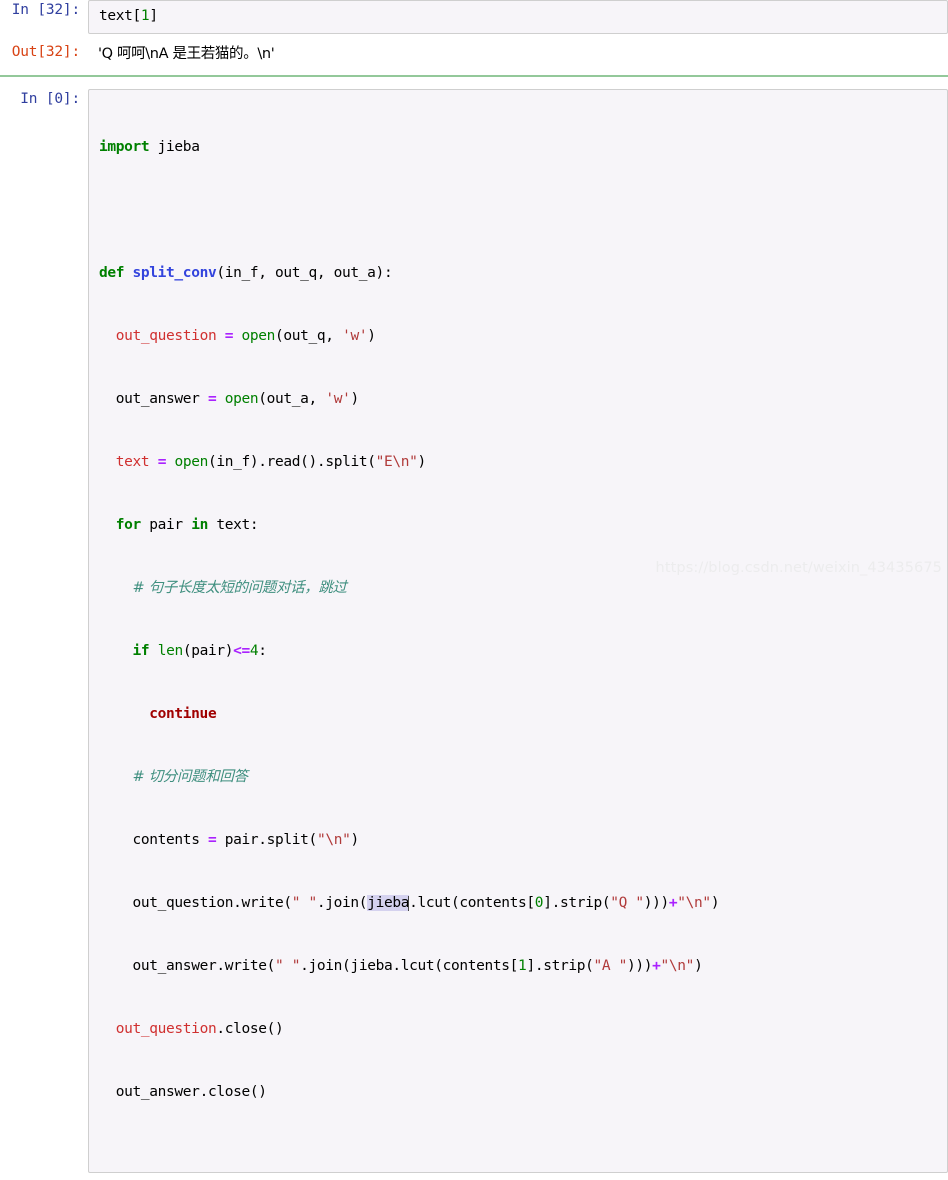 The image size is (948, 1180). I want to click on token-out-question-write: out_question, so click(183, 903).